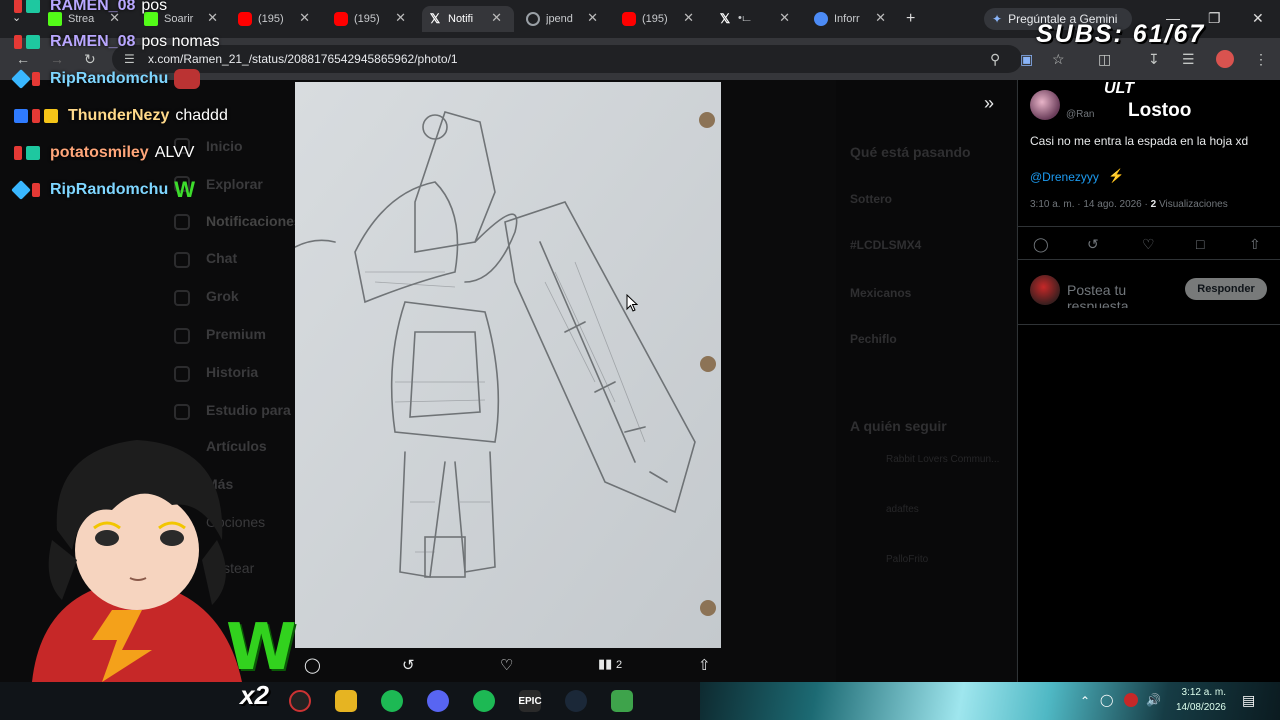  I want to click on menu-kebab-icon: ⋮, so click(1261, 59).